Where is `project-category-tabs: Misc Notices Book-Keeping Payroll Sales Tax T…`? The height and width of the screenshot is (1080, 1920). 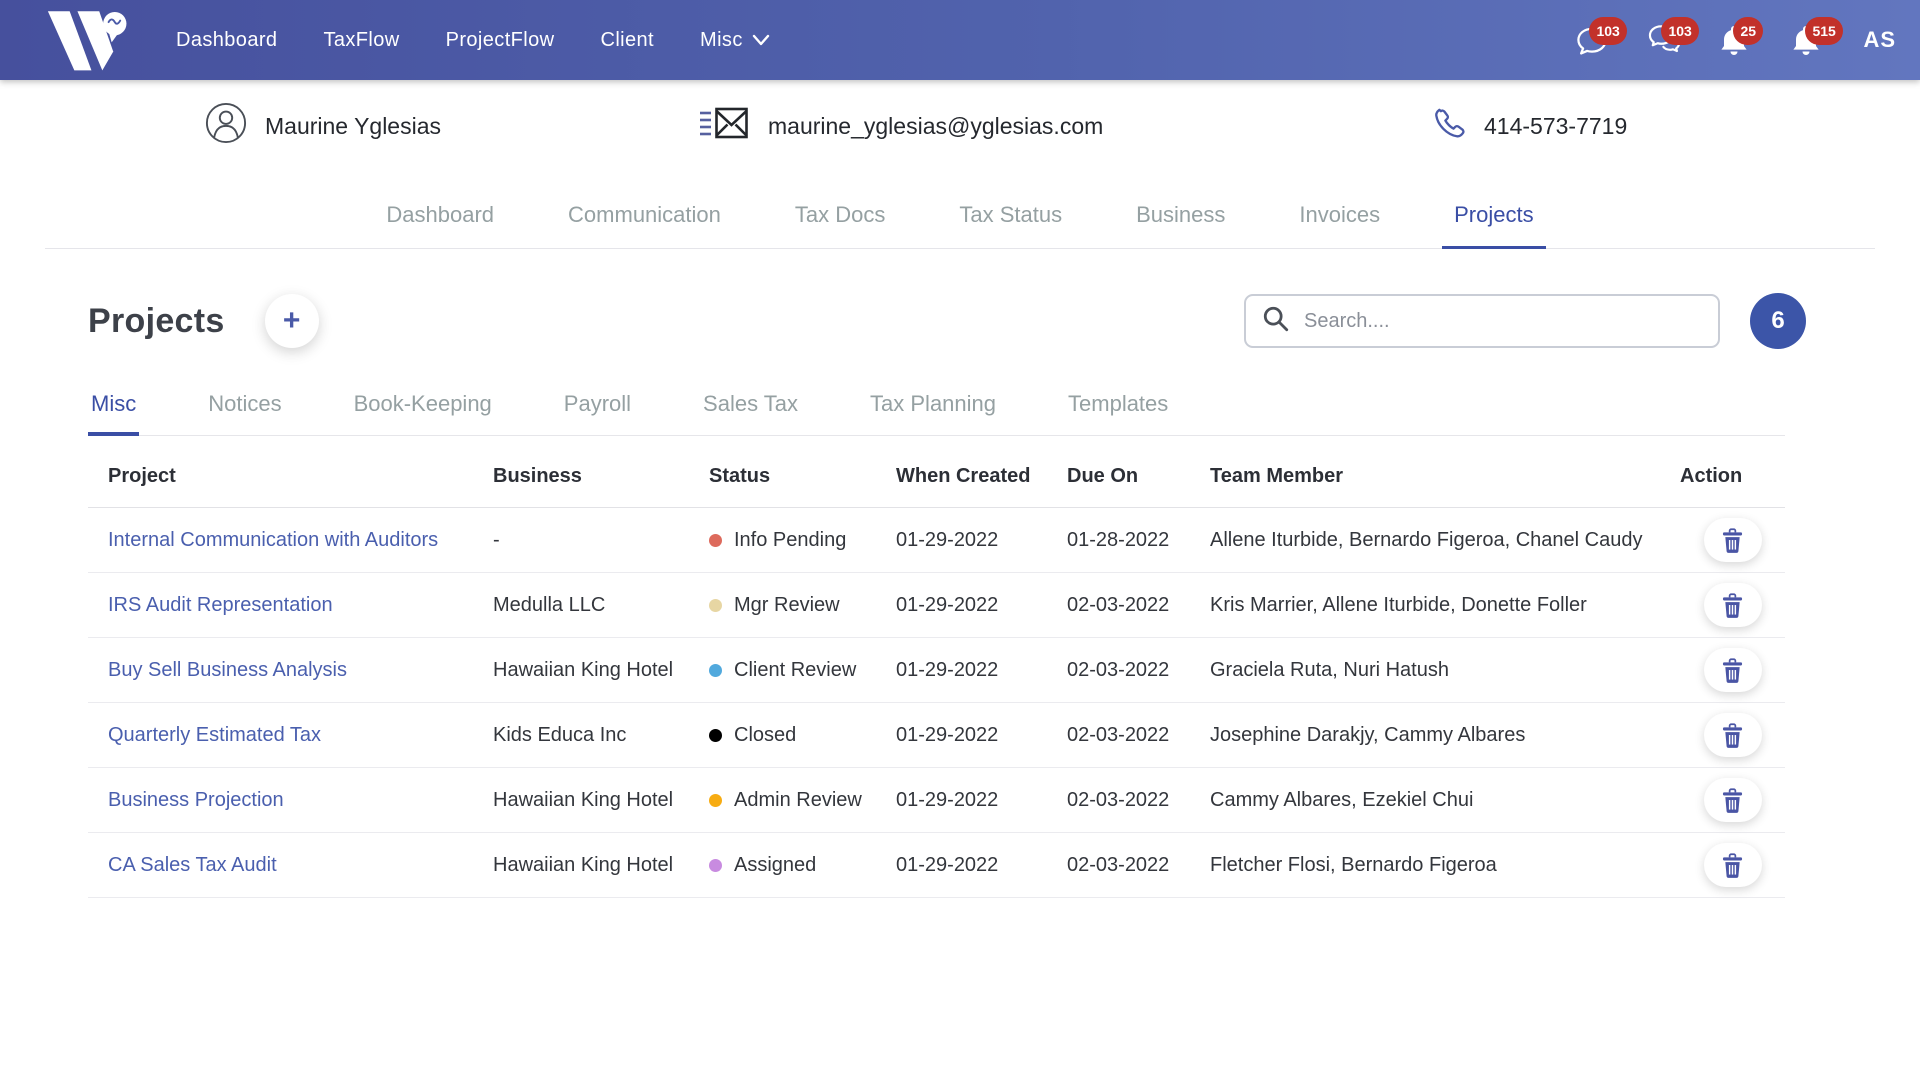 project-category-tabs: Misc Notices Book-Keeping Payroll Sales Tax T… is located at coordinates (936, 411).